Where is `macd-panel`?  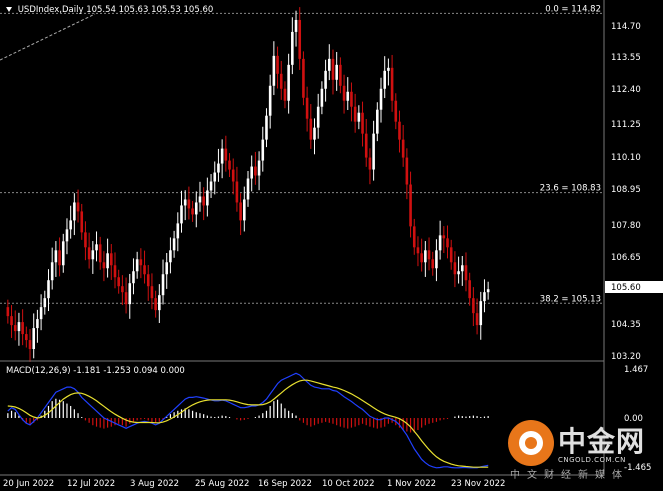
macd-panel is located at coordinates (248, 420).